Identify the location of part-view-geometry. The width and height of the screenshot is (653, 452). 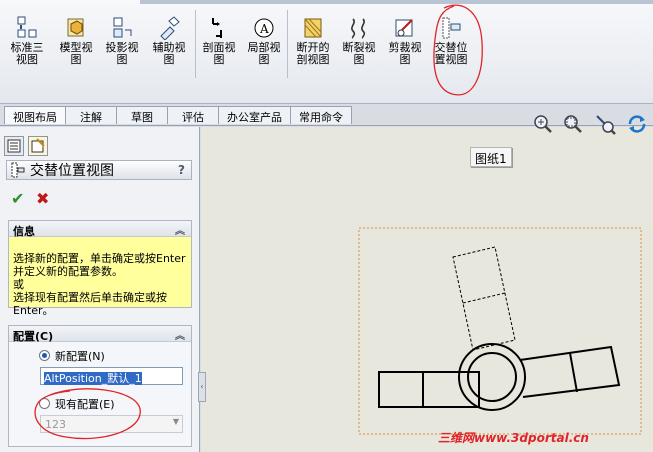
(499, 377).